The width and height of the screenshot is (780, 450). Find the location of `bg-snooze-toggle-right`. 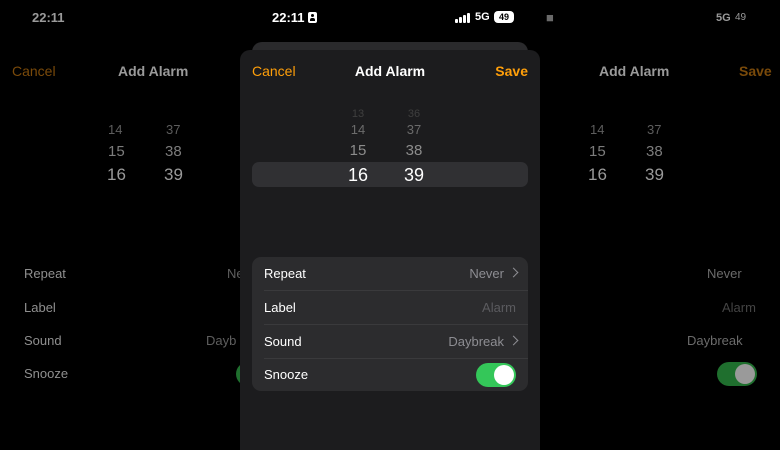

bg-snooze-toggle-right is located at coordinates (737, 374).